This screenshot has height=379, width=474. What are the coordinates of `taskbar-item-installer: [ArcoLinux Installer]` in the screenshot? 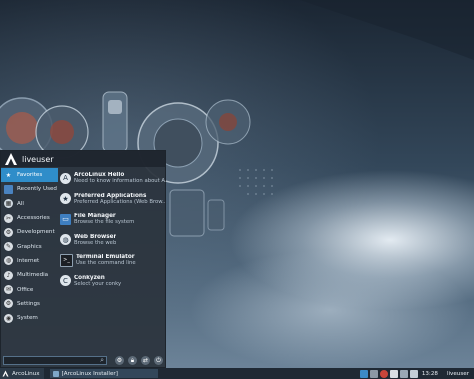 It's located at (103, 373).